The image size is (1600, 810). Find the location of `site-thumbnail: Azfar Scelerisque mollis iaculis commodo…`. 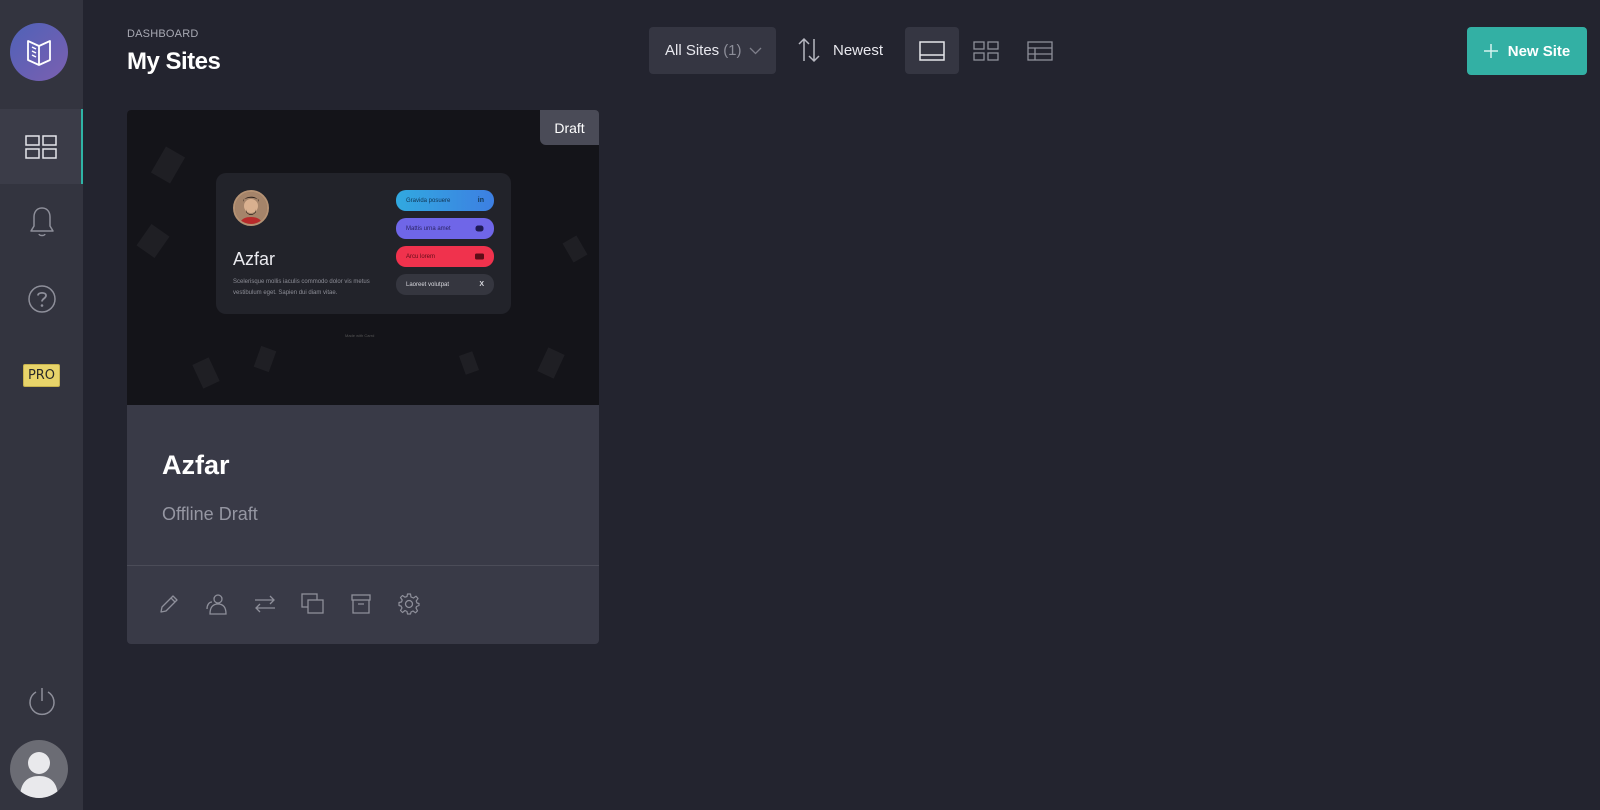

site-thumbnail: Azfar Scelerisque mollis iaculis commodo… is located at coordinates (363, 257).